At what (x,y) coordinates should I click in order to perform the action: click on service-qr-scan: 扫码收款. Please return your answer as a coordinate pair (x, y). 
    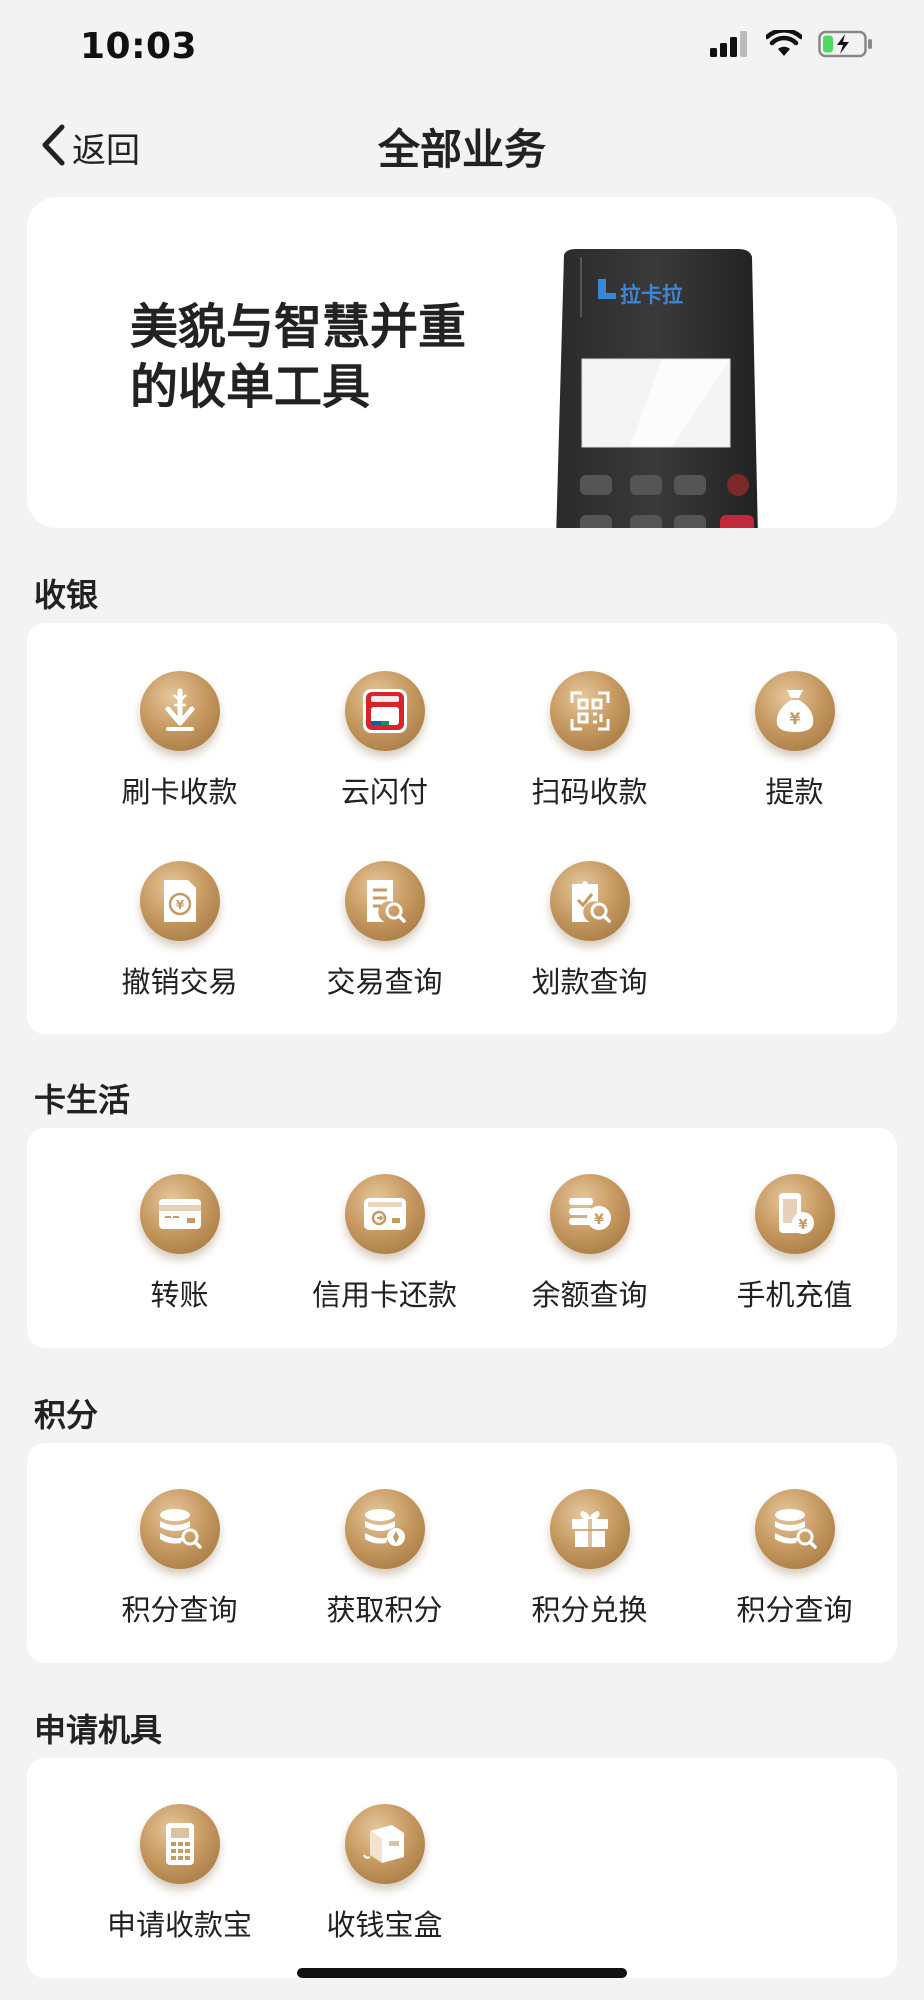
    Looking at the image, I should click on (589, 746).